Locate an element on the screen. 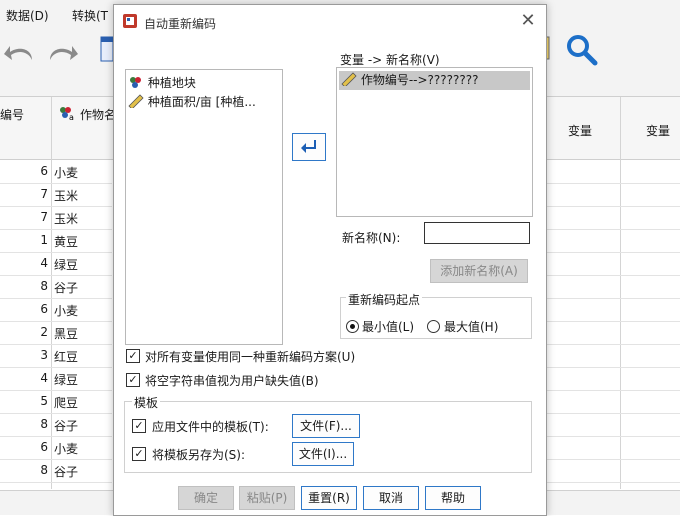 Image resolution: width=680 pixels, height=516 pixels. table-row: 5 爬豆 is located at coordinates (56, 402).